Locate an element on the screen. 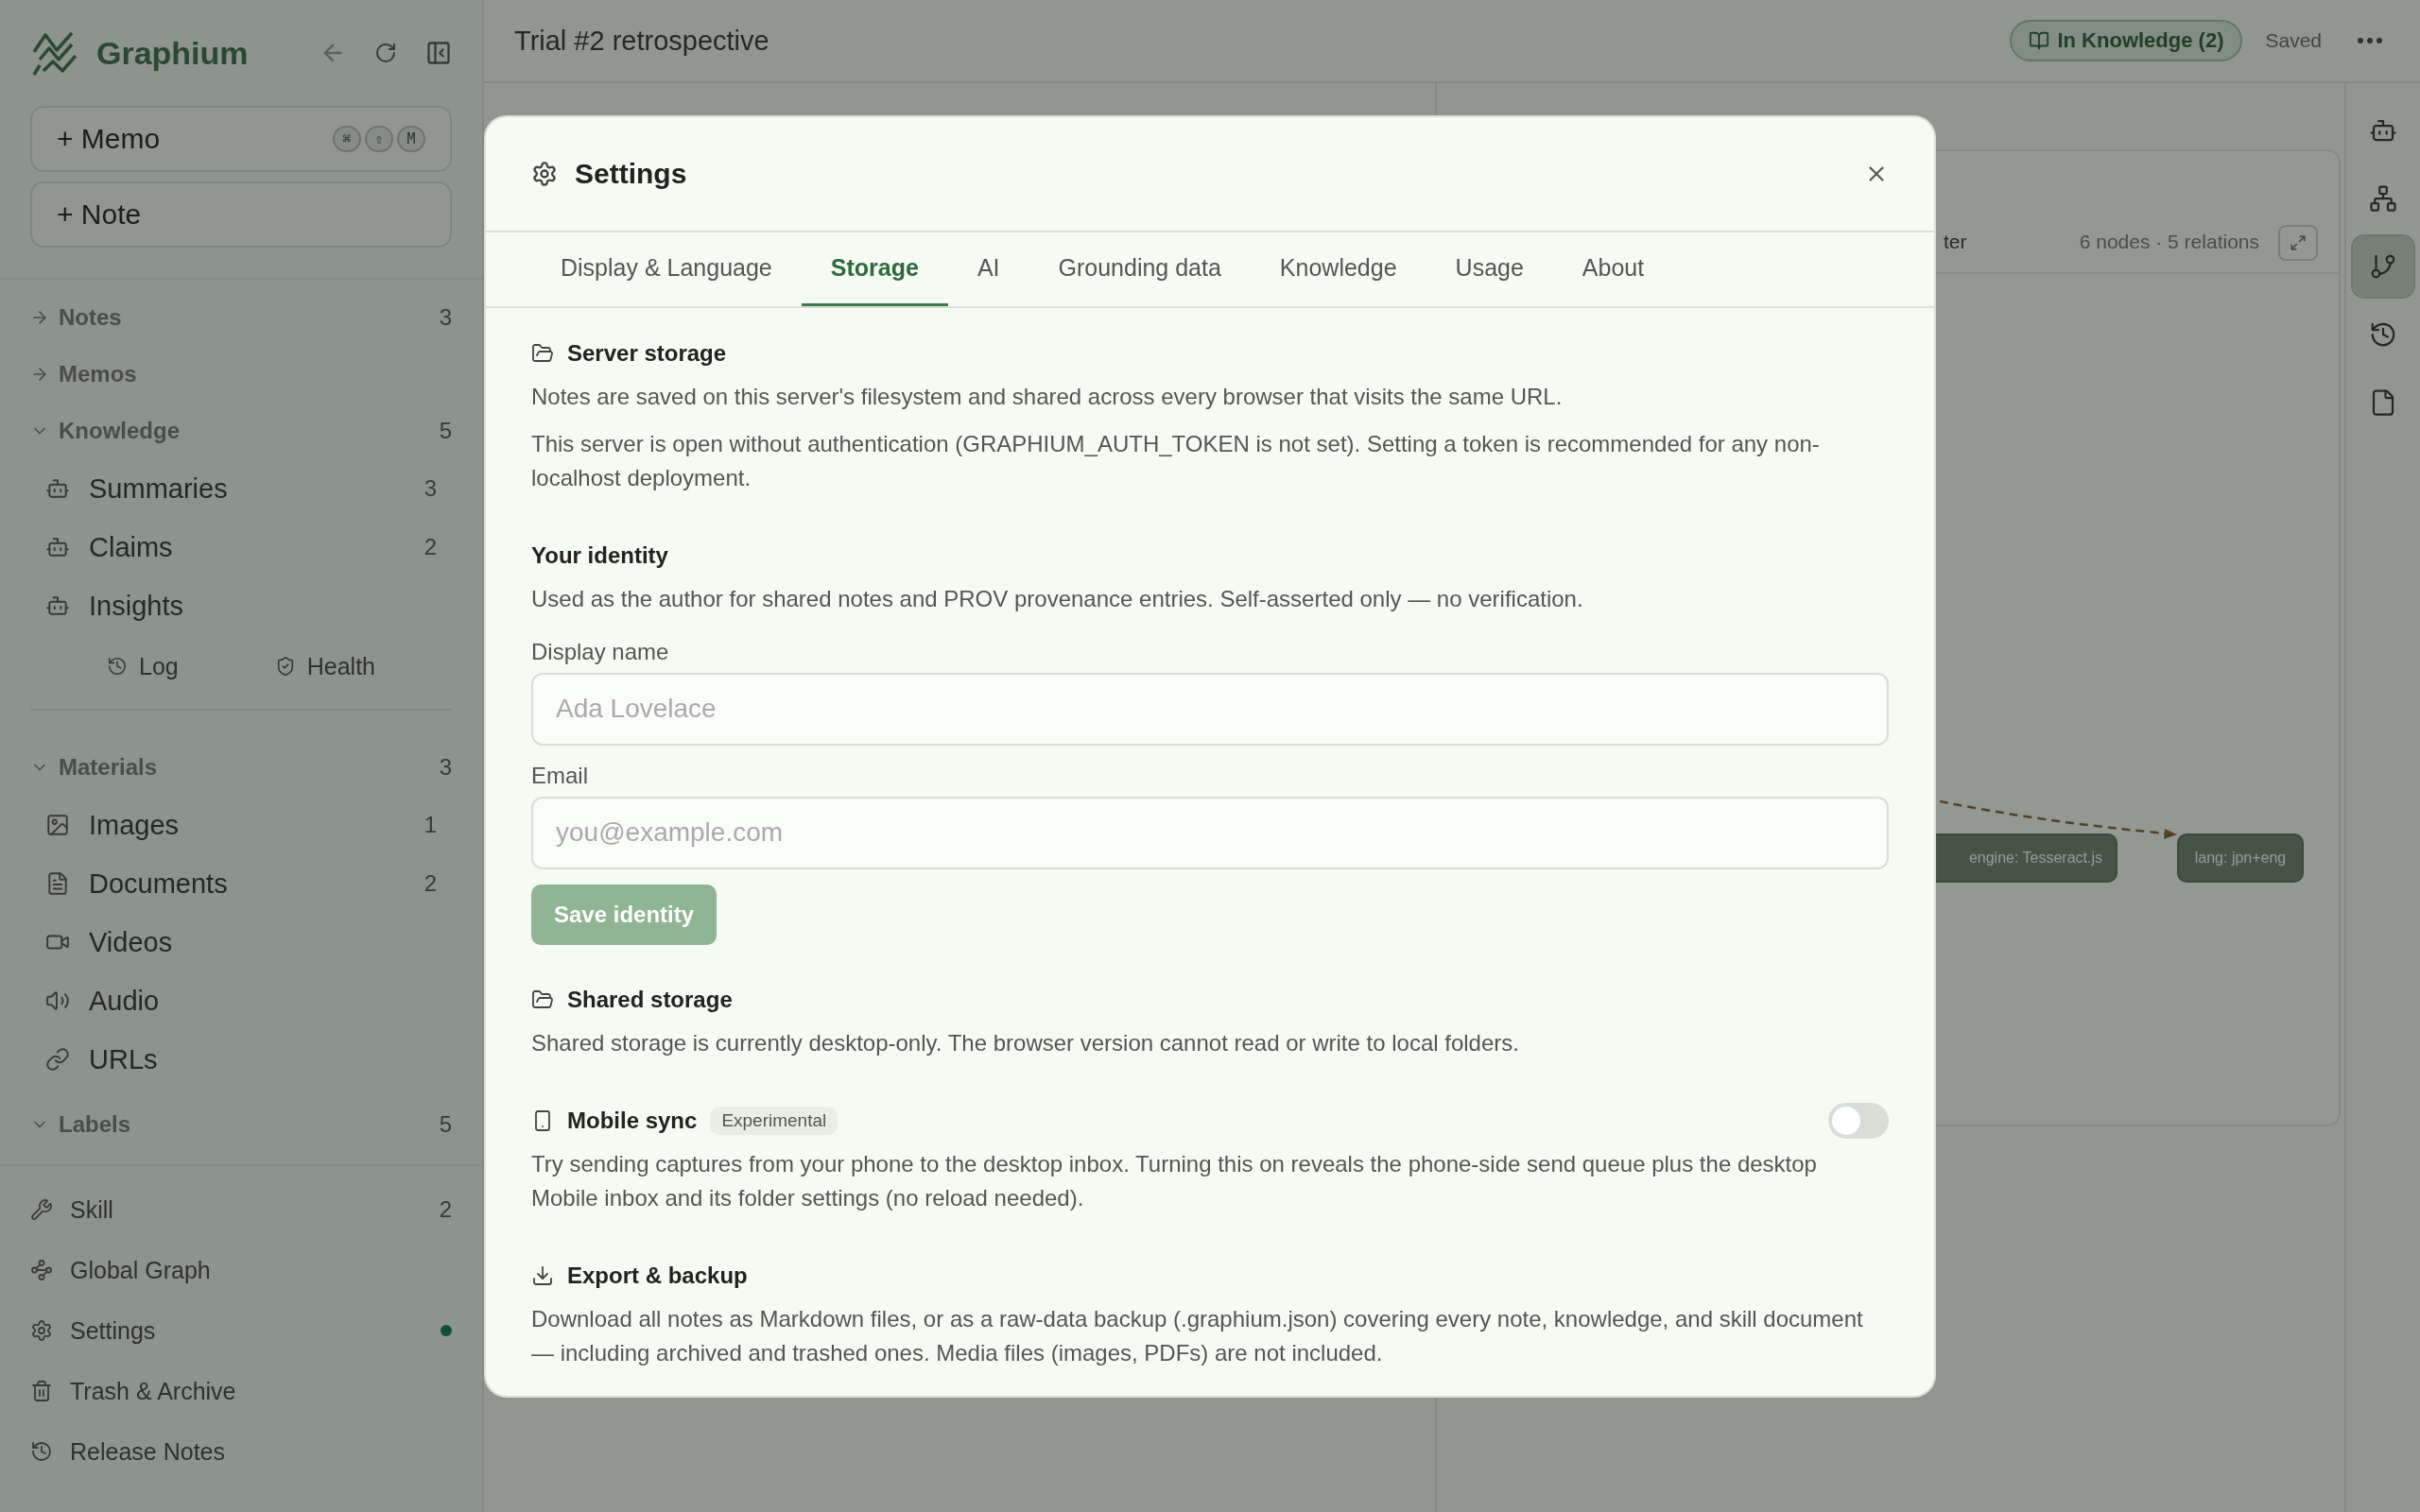  image-icon is located at coordinates (57, 825).